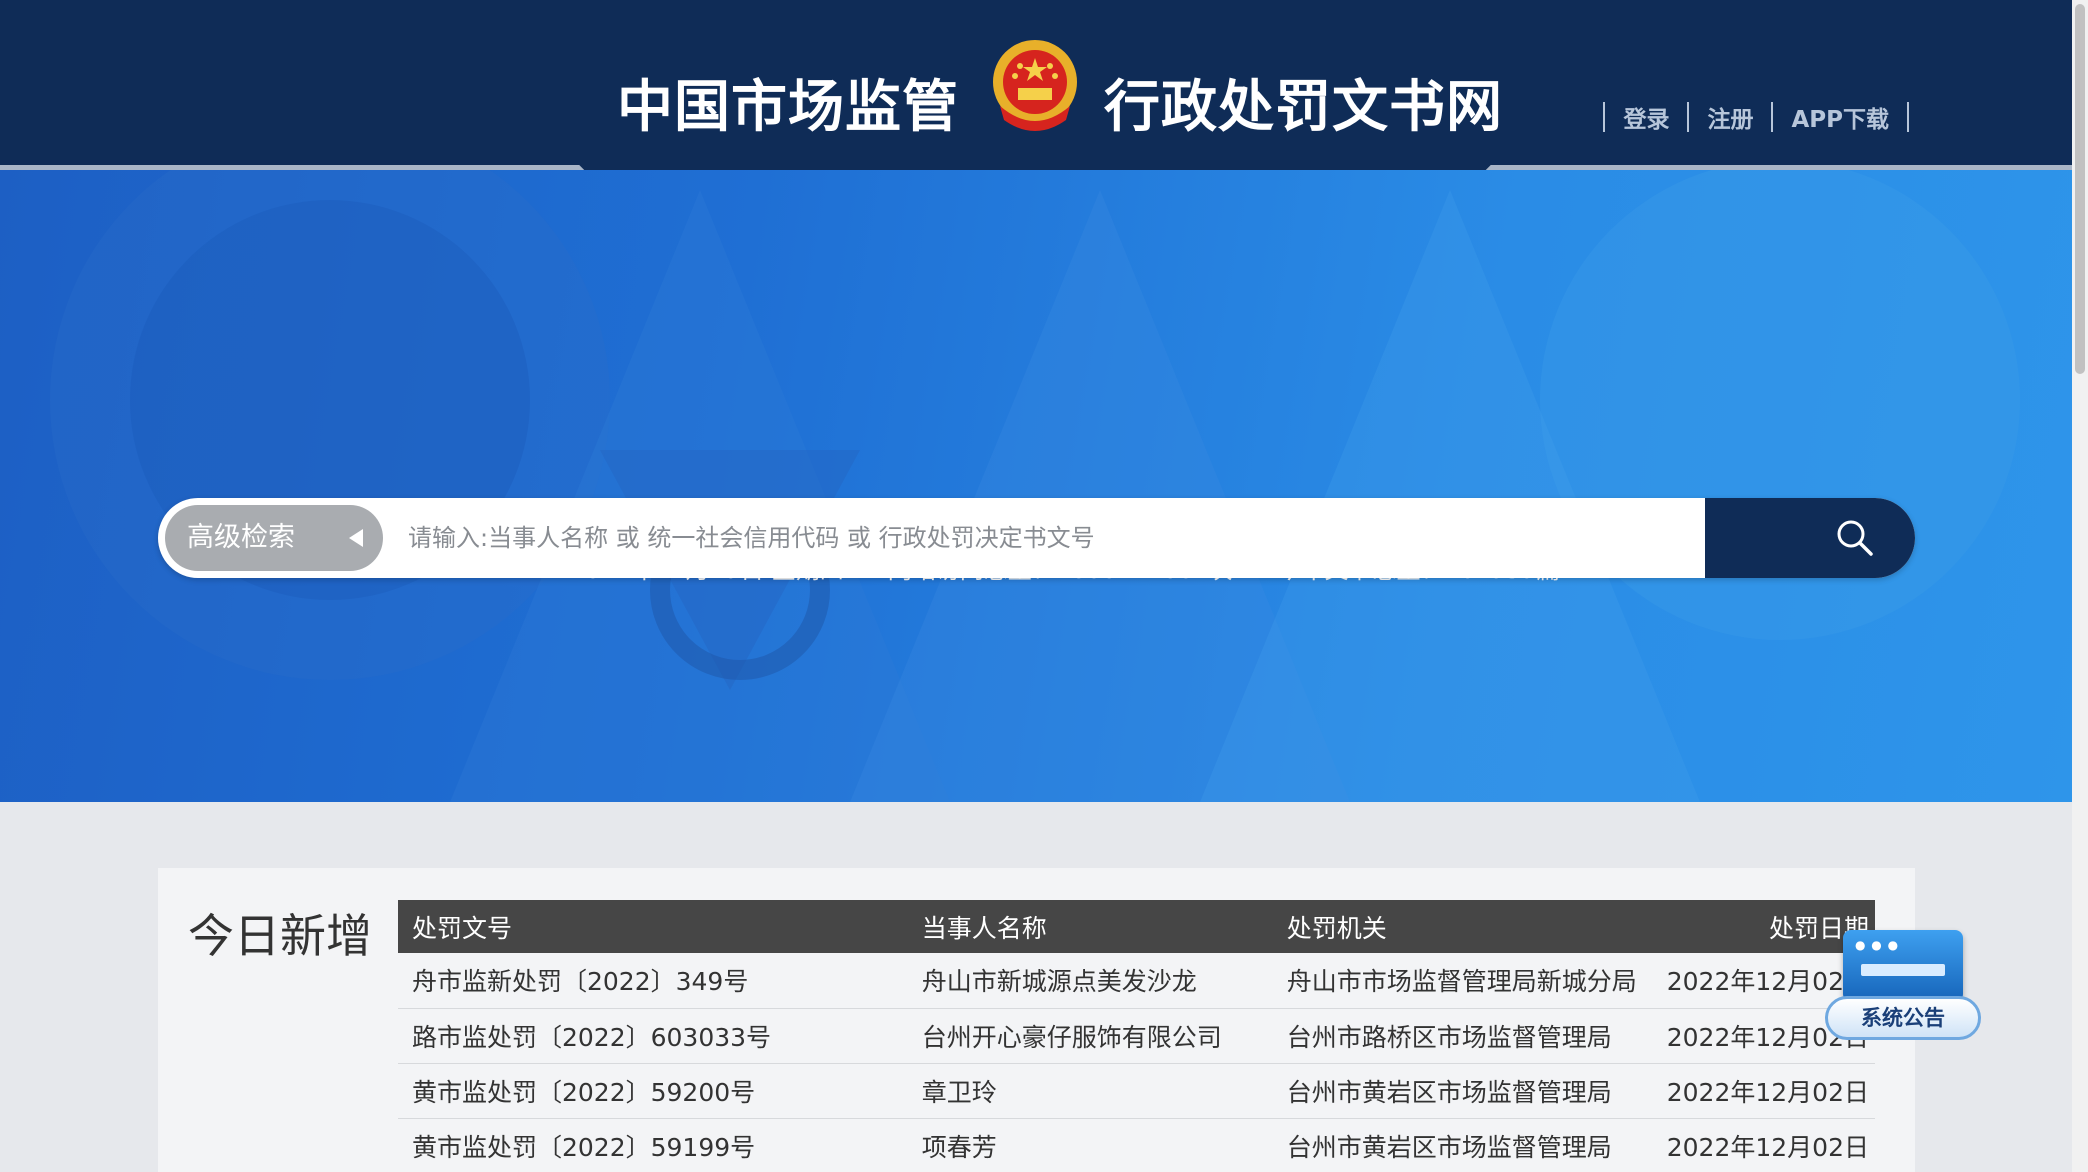  Describe the element at coordinates (1090, 926) in the screenshot. I see `col-party-name: 当事人名称` at that location.